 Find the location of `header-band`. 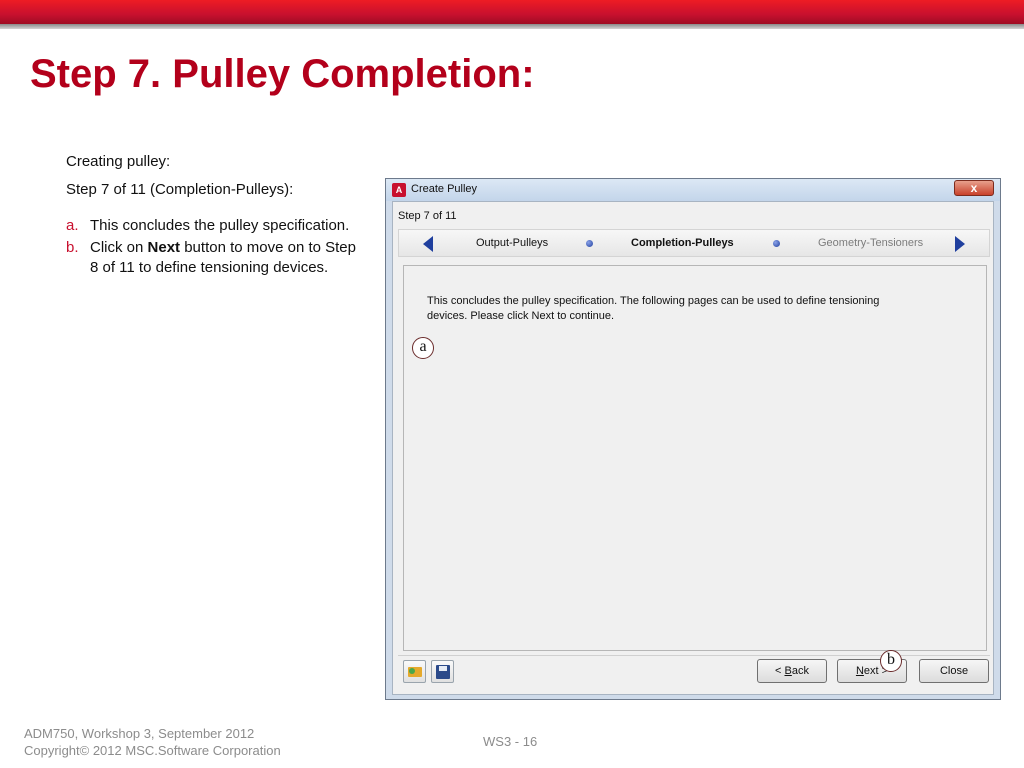

header-band is located at coordinates (512, 14).